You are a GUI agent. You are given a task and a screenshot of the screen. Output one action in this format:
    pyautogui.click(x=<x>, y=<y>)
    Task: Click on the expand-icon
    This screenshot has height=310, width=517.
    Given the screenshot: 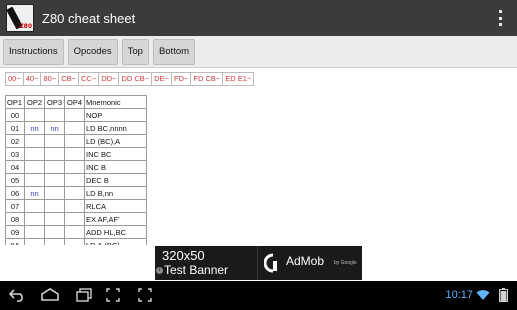 What is the action you would take?
    pyautogui.click(x=145, y=295)
    